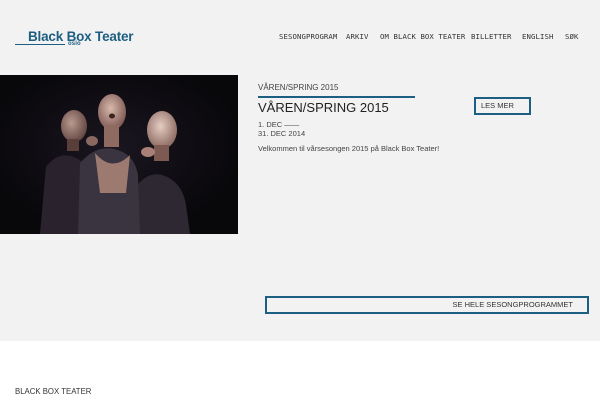 This screenshot has height=400, width=600. I want to click on feature-title: VÅREN/SPRING 2015, so click(323, 107).